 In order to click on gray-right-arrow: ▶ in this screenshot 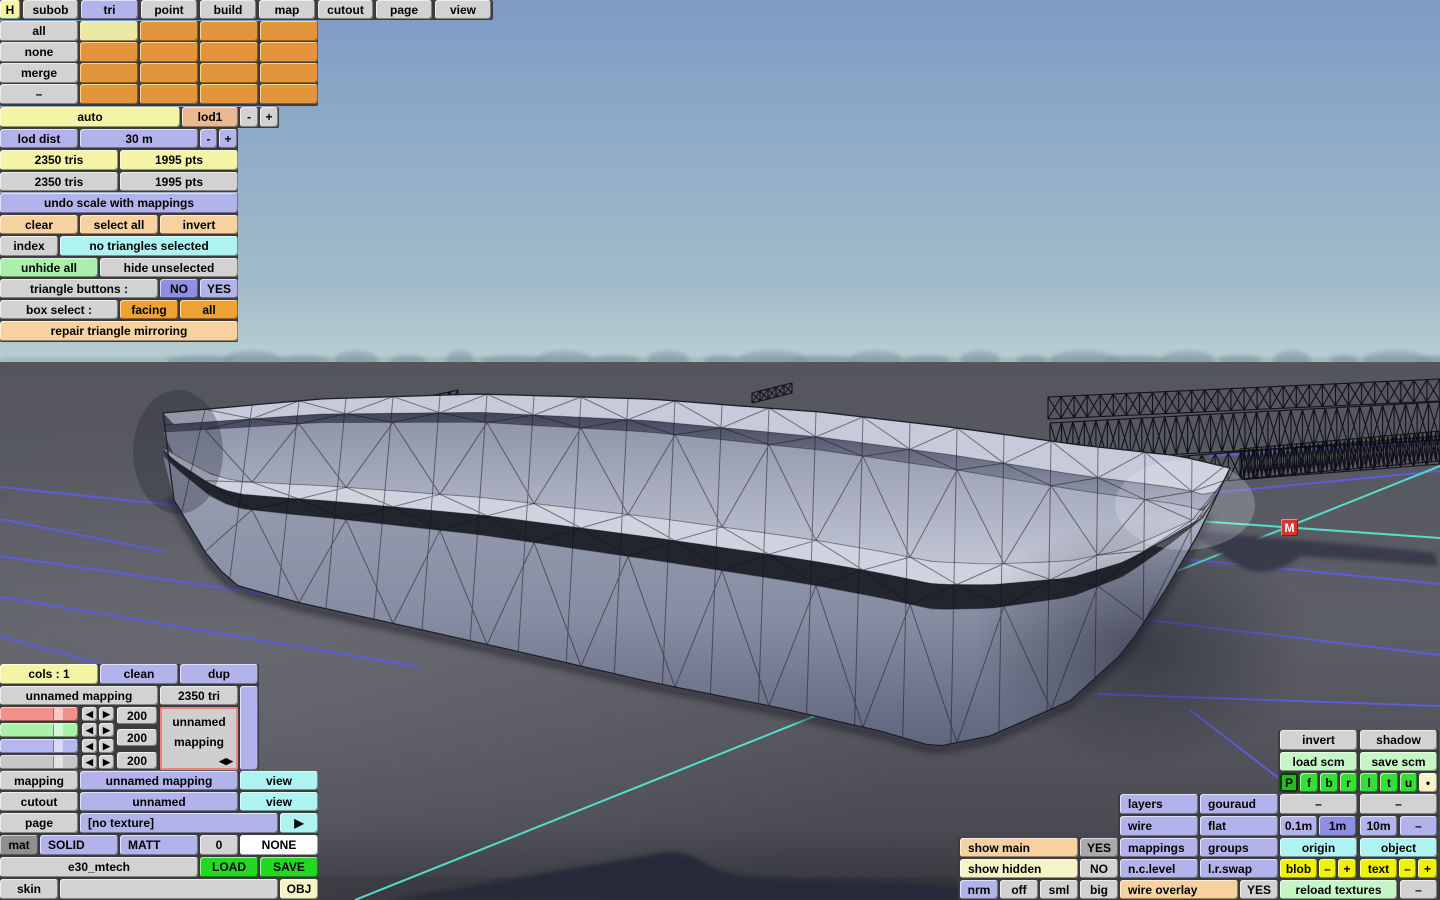, I will do `click(106, 762)`.